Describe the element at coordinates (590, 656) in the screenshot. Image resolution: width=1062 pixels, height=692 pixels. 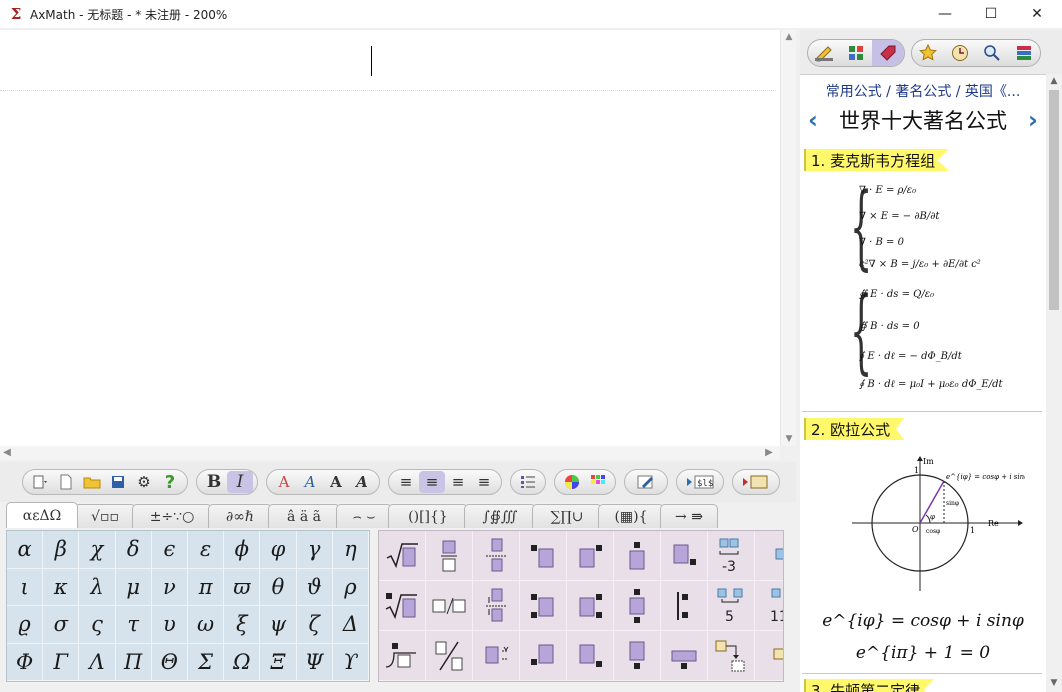
I see `template-subscript-right2` at that location.